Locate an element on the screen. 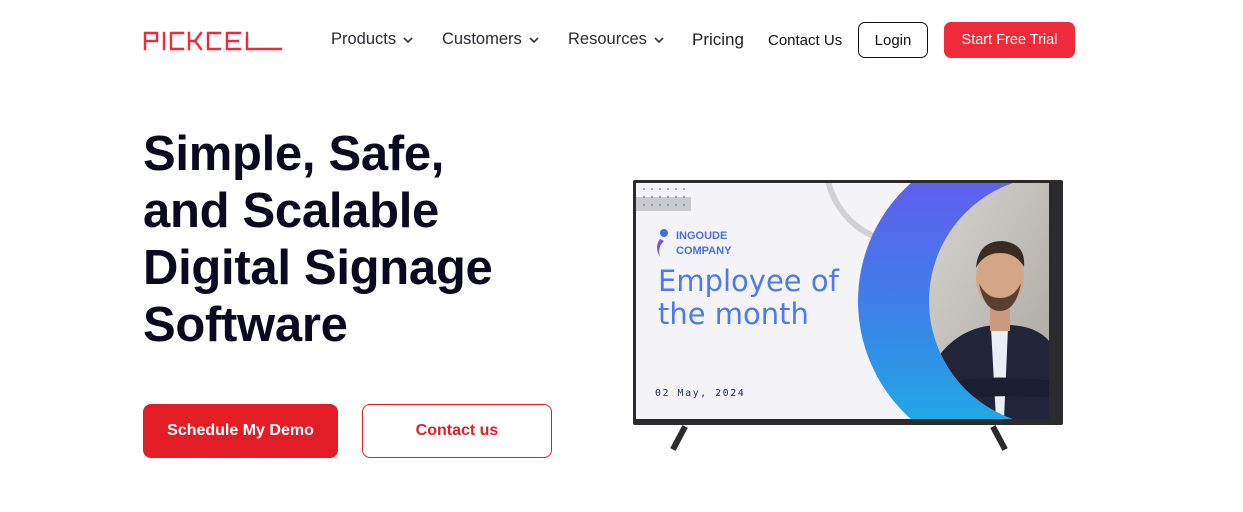  company-line: COMPANY is located at coordinates (704, 251).